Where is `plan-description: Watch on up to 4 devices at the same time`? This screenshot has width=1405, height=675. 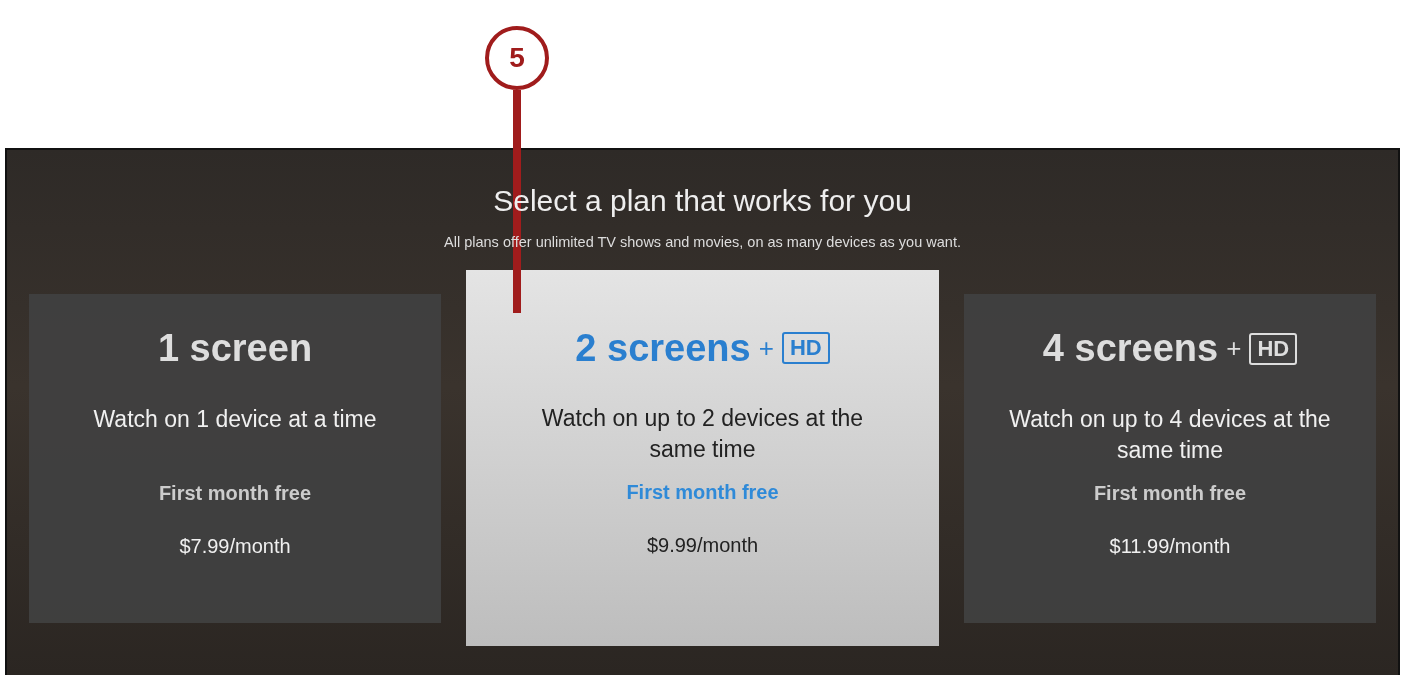 plan-description: Watch on up to 4 devices at the same time is located at coordinates (1170, 434).